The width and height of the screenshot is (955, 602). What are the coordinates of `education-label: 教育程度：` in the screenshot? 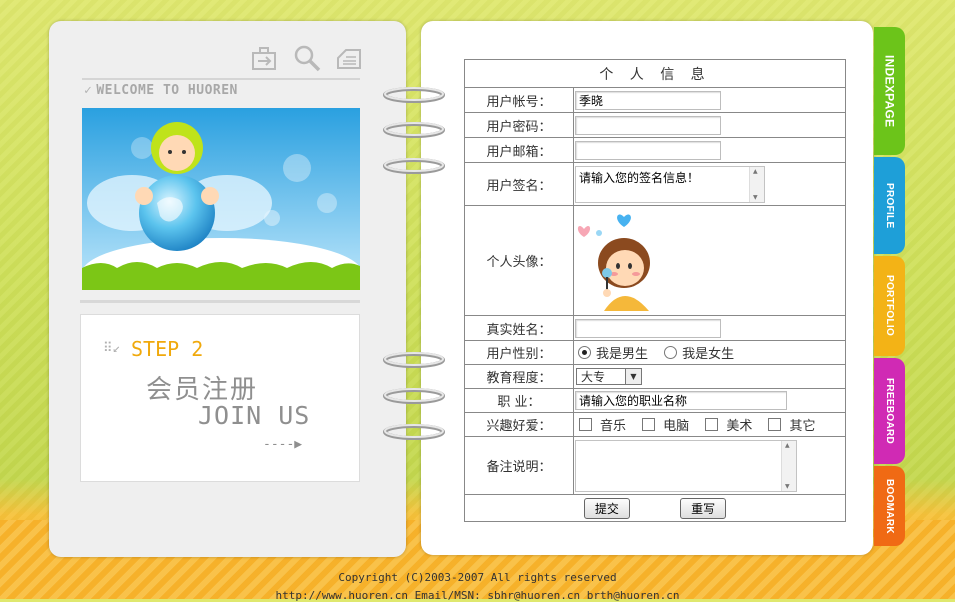 It's located at (519, 376).